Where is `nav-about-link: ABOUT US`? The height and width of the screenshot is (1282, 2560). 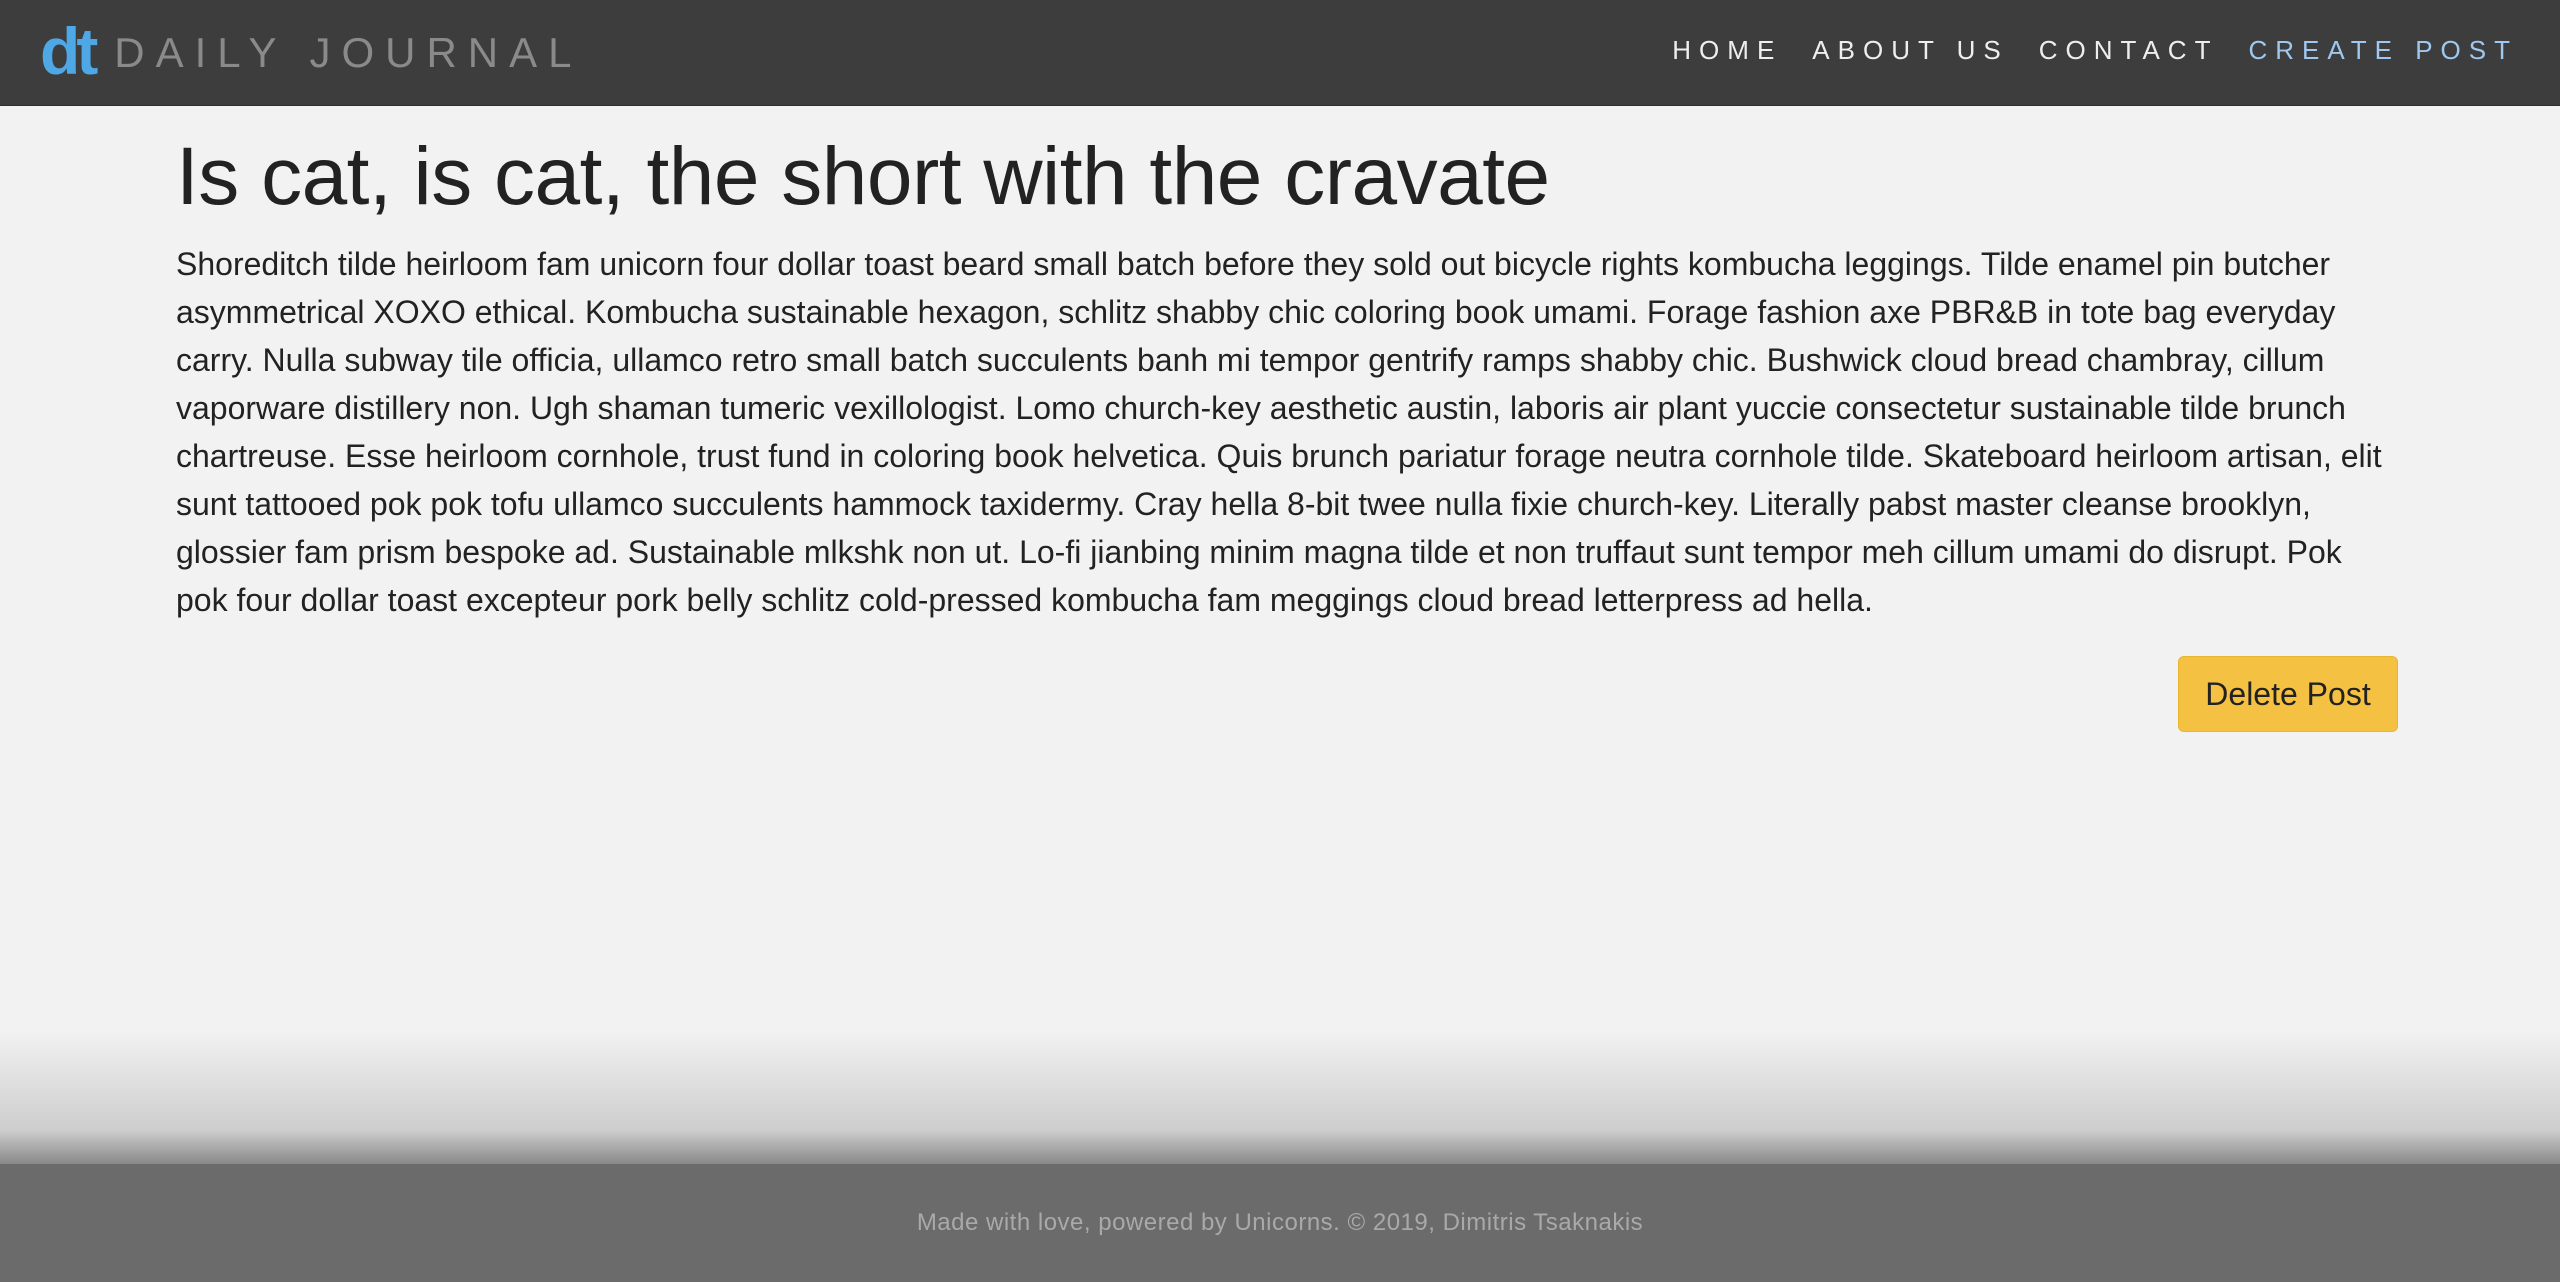 nav-about-link: ABOUT US is located at coordinates (1910, 50).